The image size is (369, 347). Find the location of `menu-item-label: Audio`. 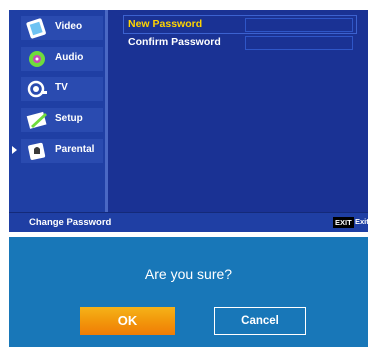

menu-item-label: Audio is located at coordinates (69, 57).